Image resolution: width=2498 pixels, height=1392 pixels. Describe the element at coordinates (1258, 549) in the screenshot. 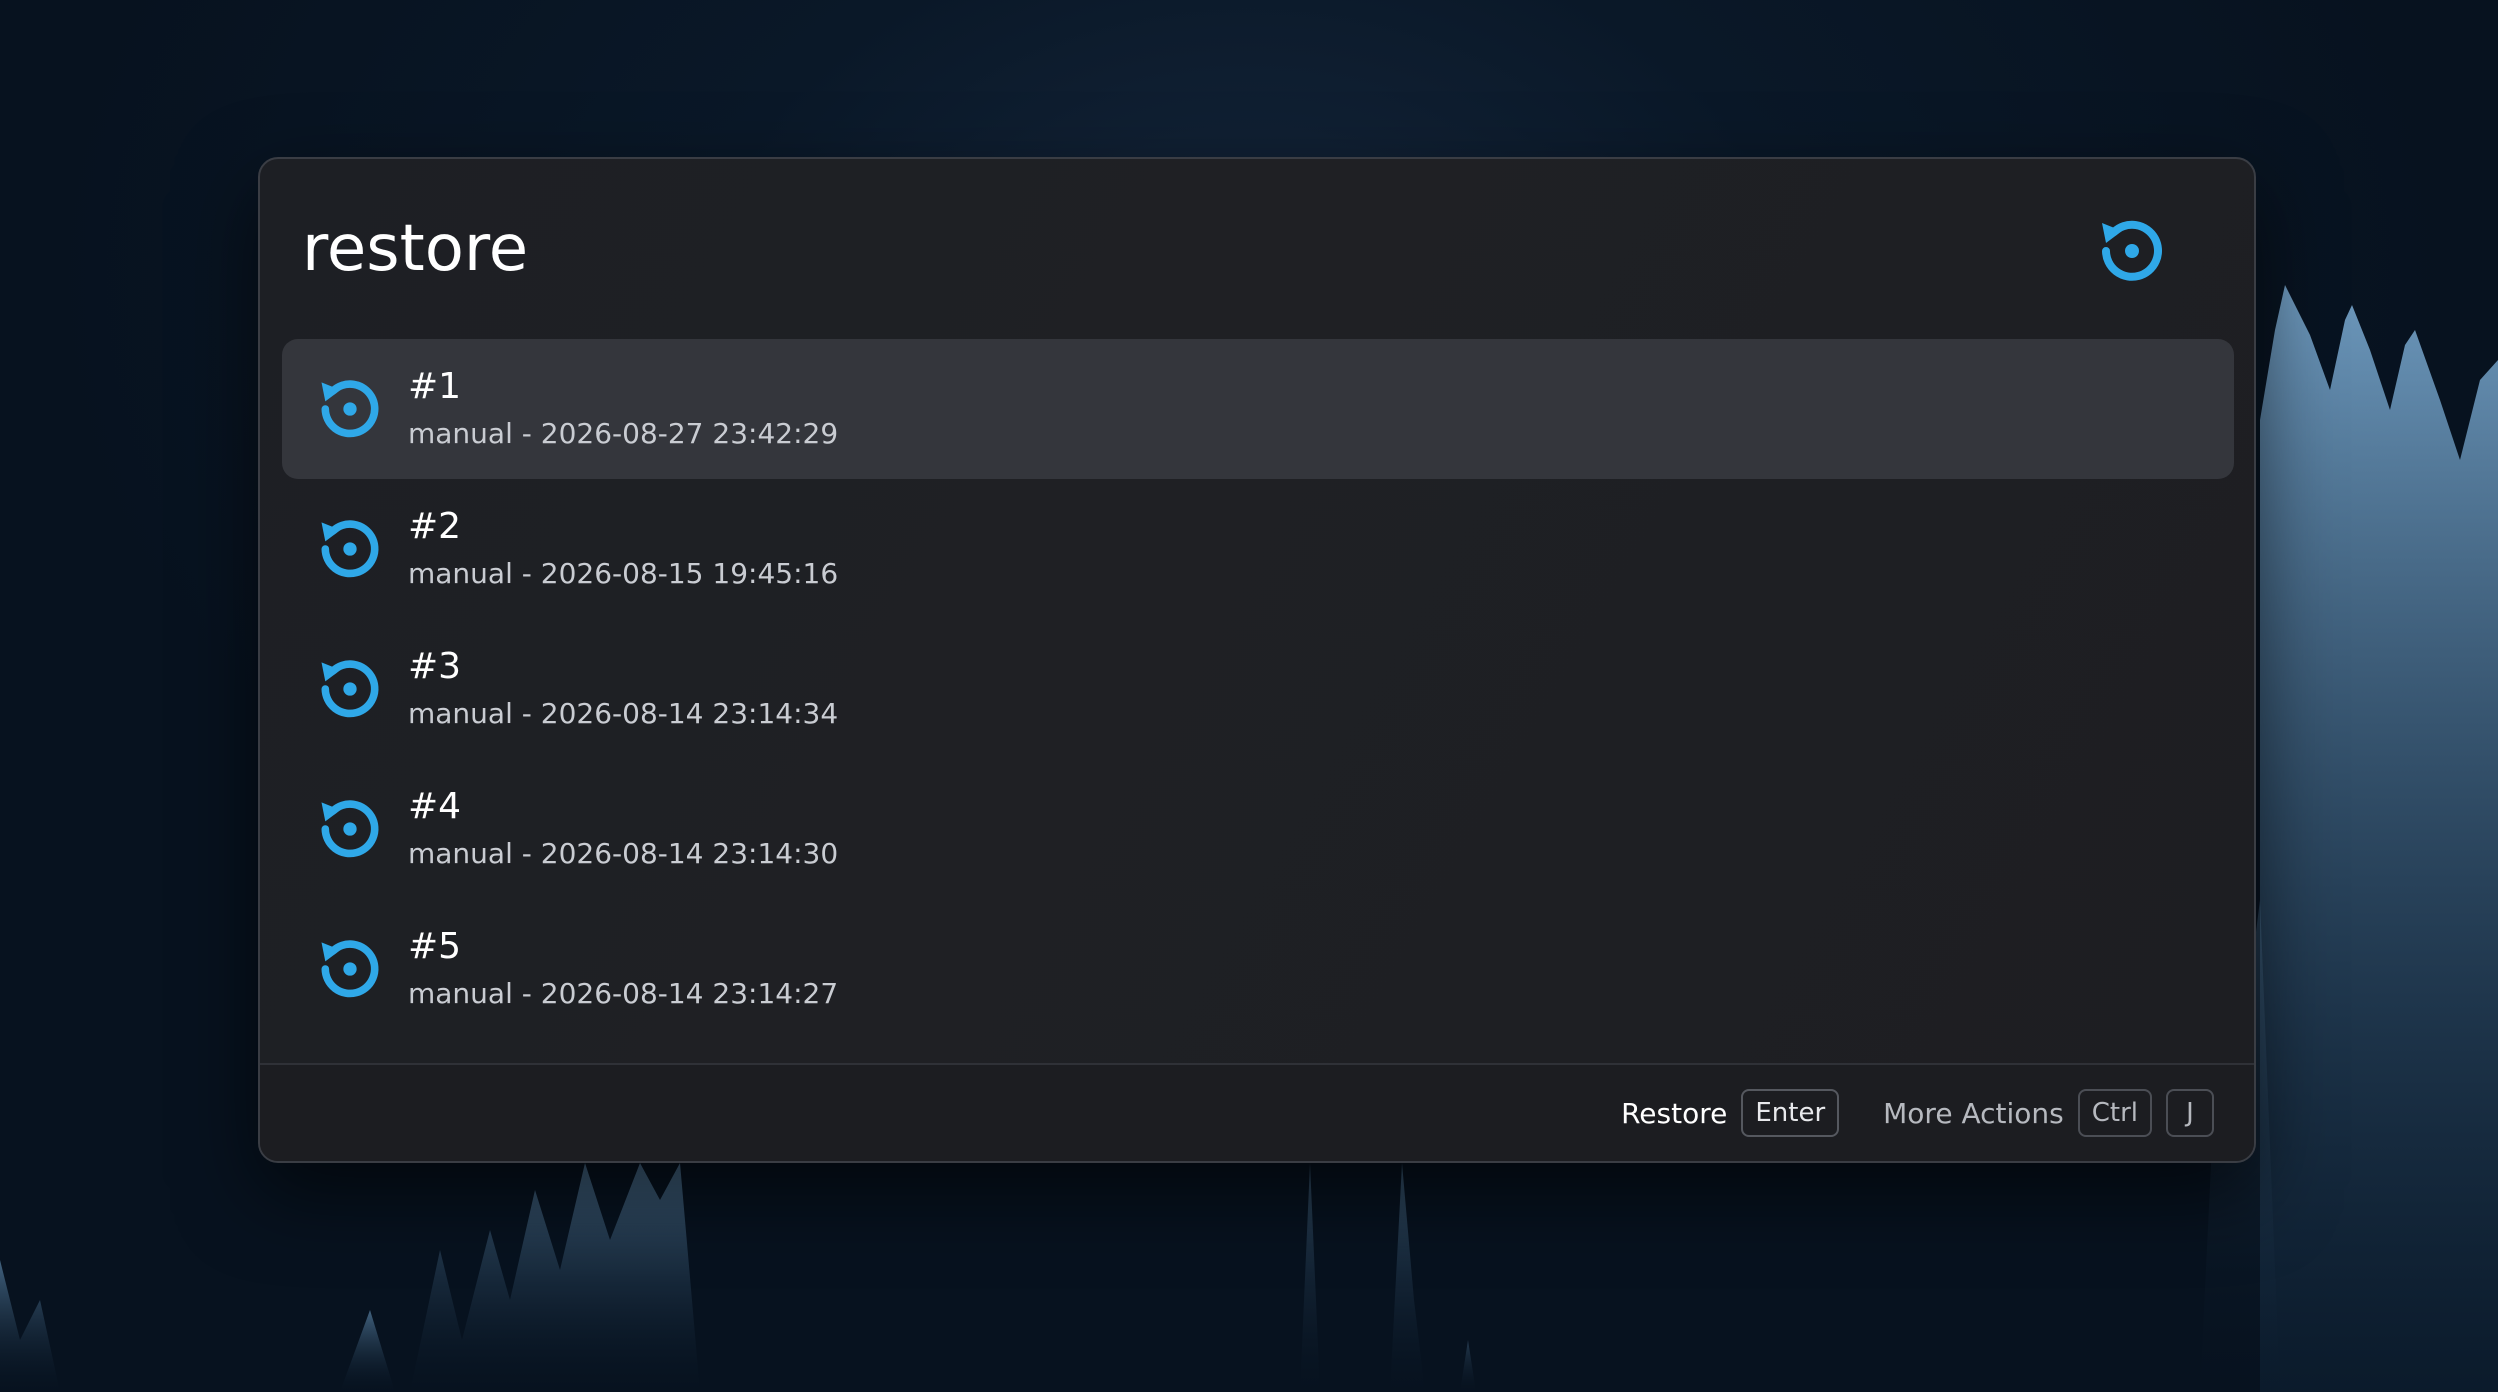

I see `result-item-2: #2 manual - 2026-08-15 19:45:16` at that location.